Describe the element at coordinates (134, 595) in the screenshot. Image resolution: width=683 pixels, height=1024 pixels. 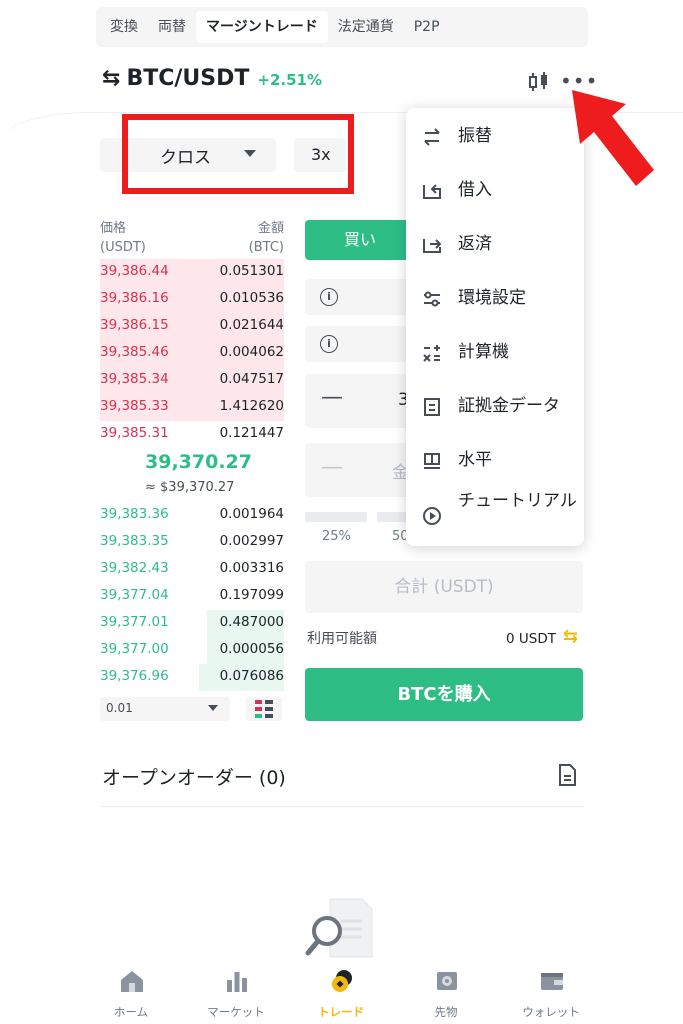
I see `row-price: 39,377.04` at that location.